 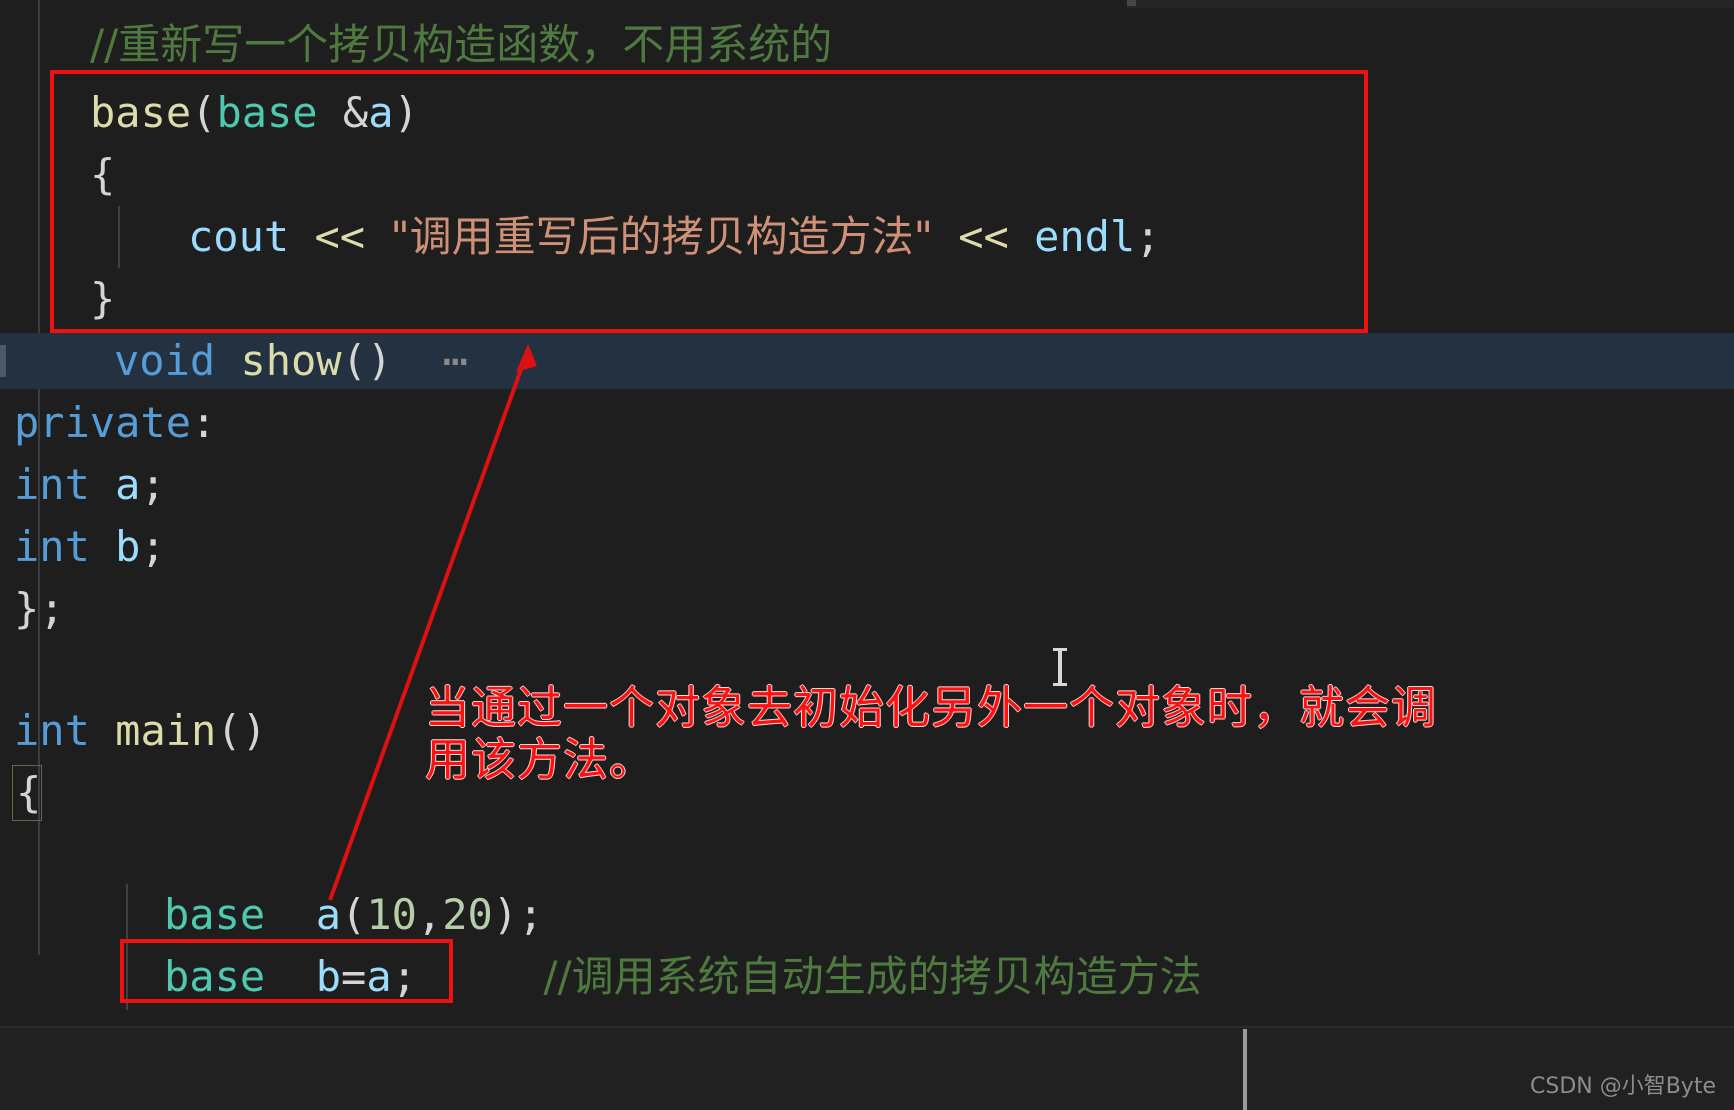 I want to click on code-line-member-int-a: int a;, so click(x=90, y=485).